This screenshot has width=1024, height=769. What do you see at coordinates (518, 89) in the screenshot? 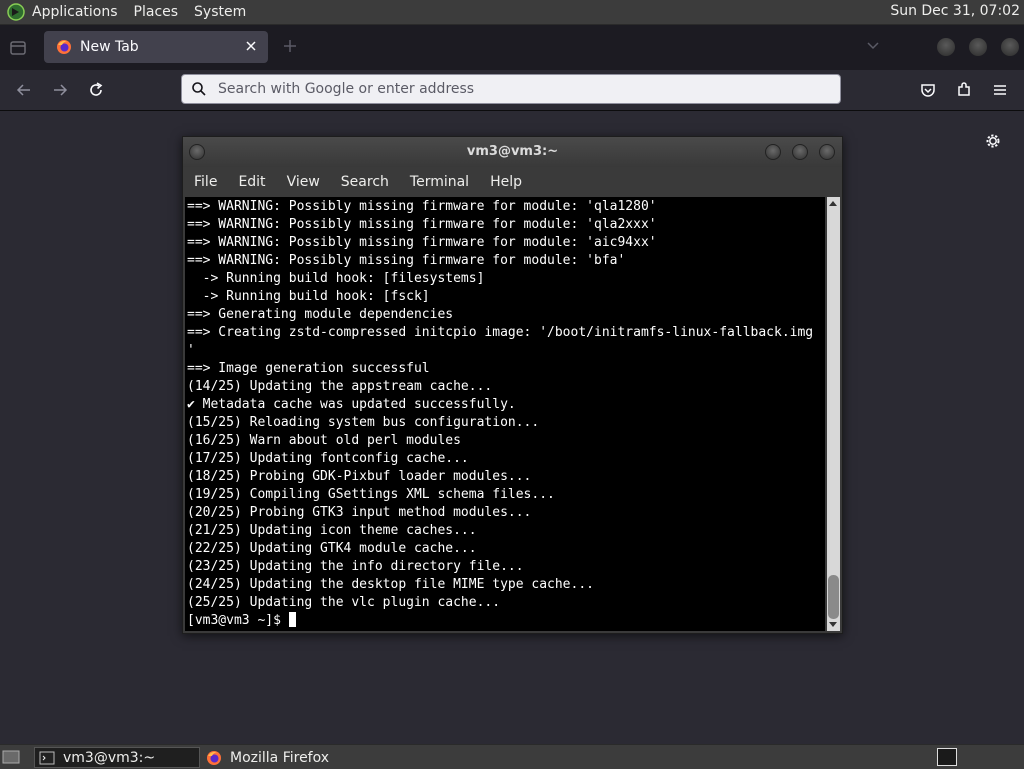
I see `url-input` at bounding box center [518, 89].